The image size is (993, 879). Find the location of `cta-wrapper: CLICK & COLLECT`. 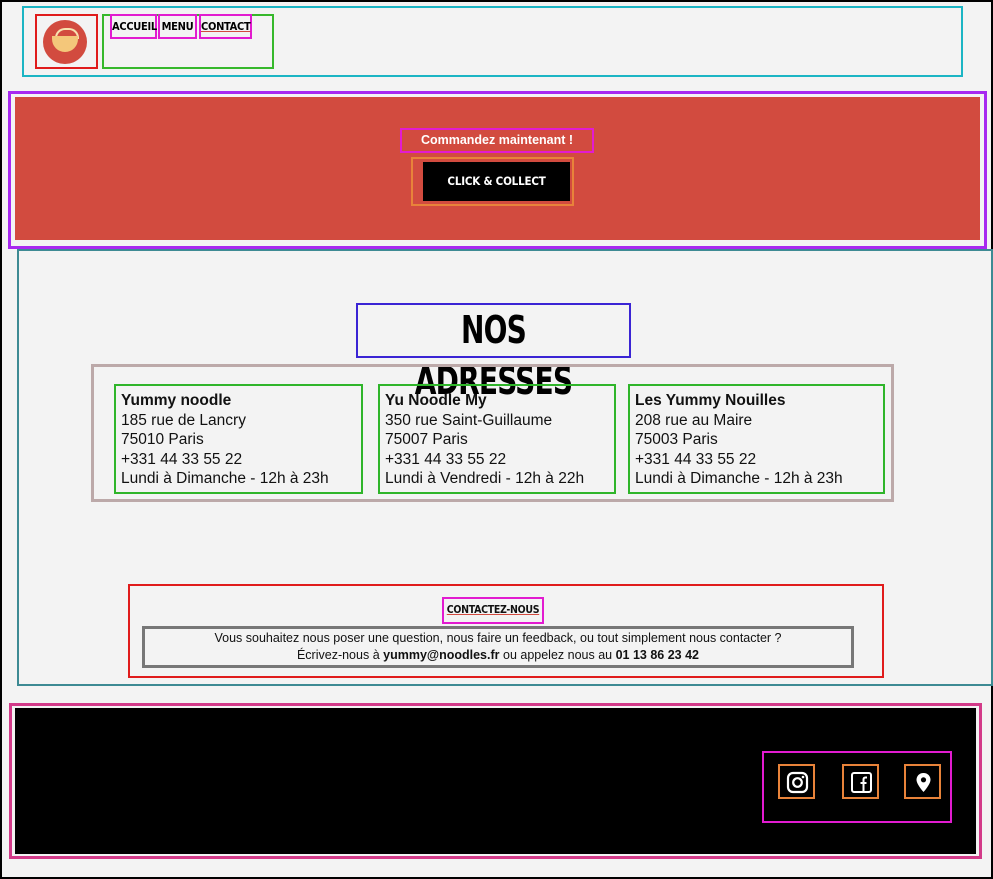

cta-wrapper: CLICK & COLLECT is located at coordinates (492, 181).